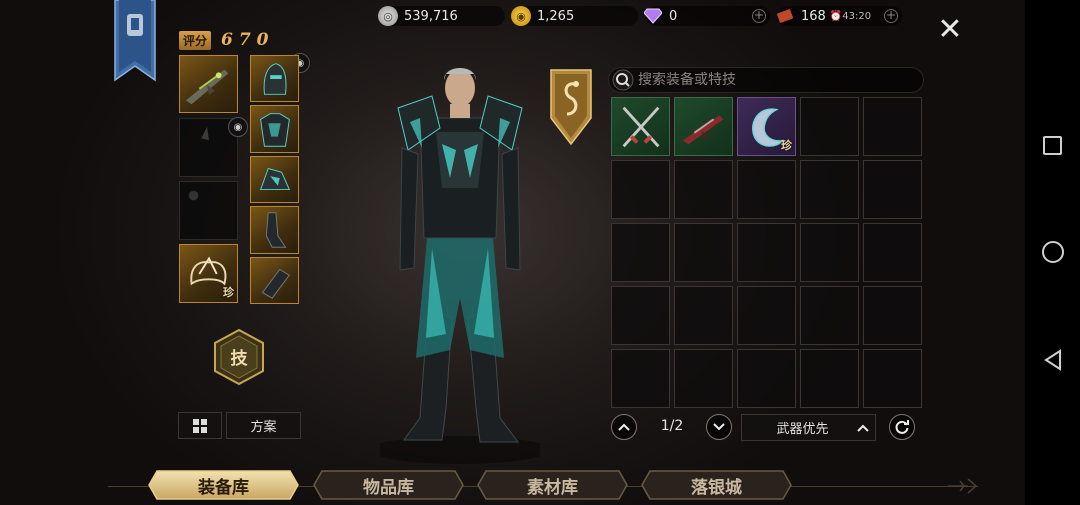 Image resolution: width=1080 pixels, height=505 pixels. I want to click on legs-slot, so click(274, 230).